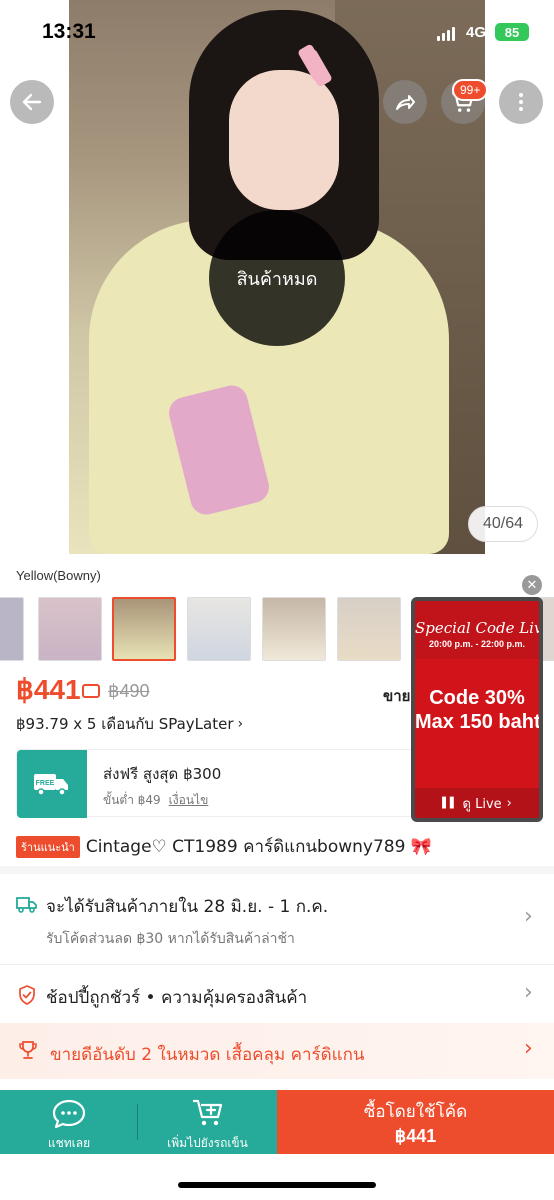 The width and height of the screenshot is (554, 1200). I want to click on price-tag-icon, so click(91, 691).